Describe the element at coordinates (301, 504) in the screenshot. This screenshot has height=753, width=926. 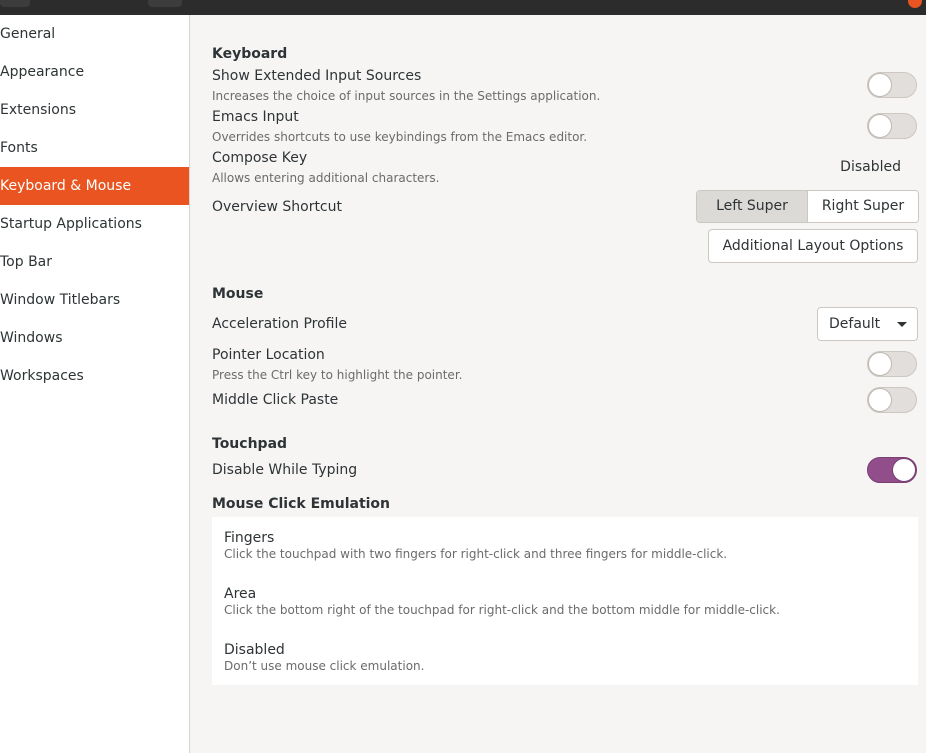
I see `click-emulation-section-title: Mouse Click Emulation` at that location.